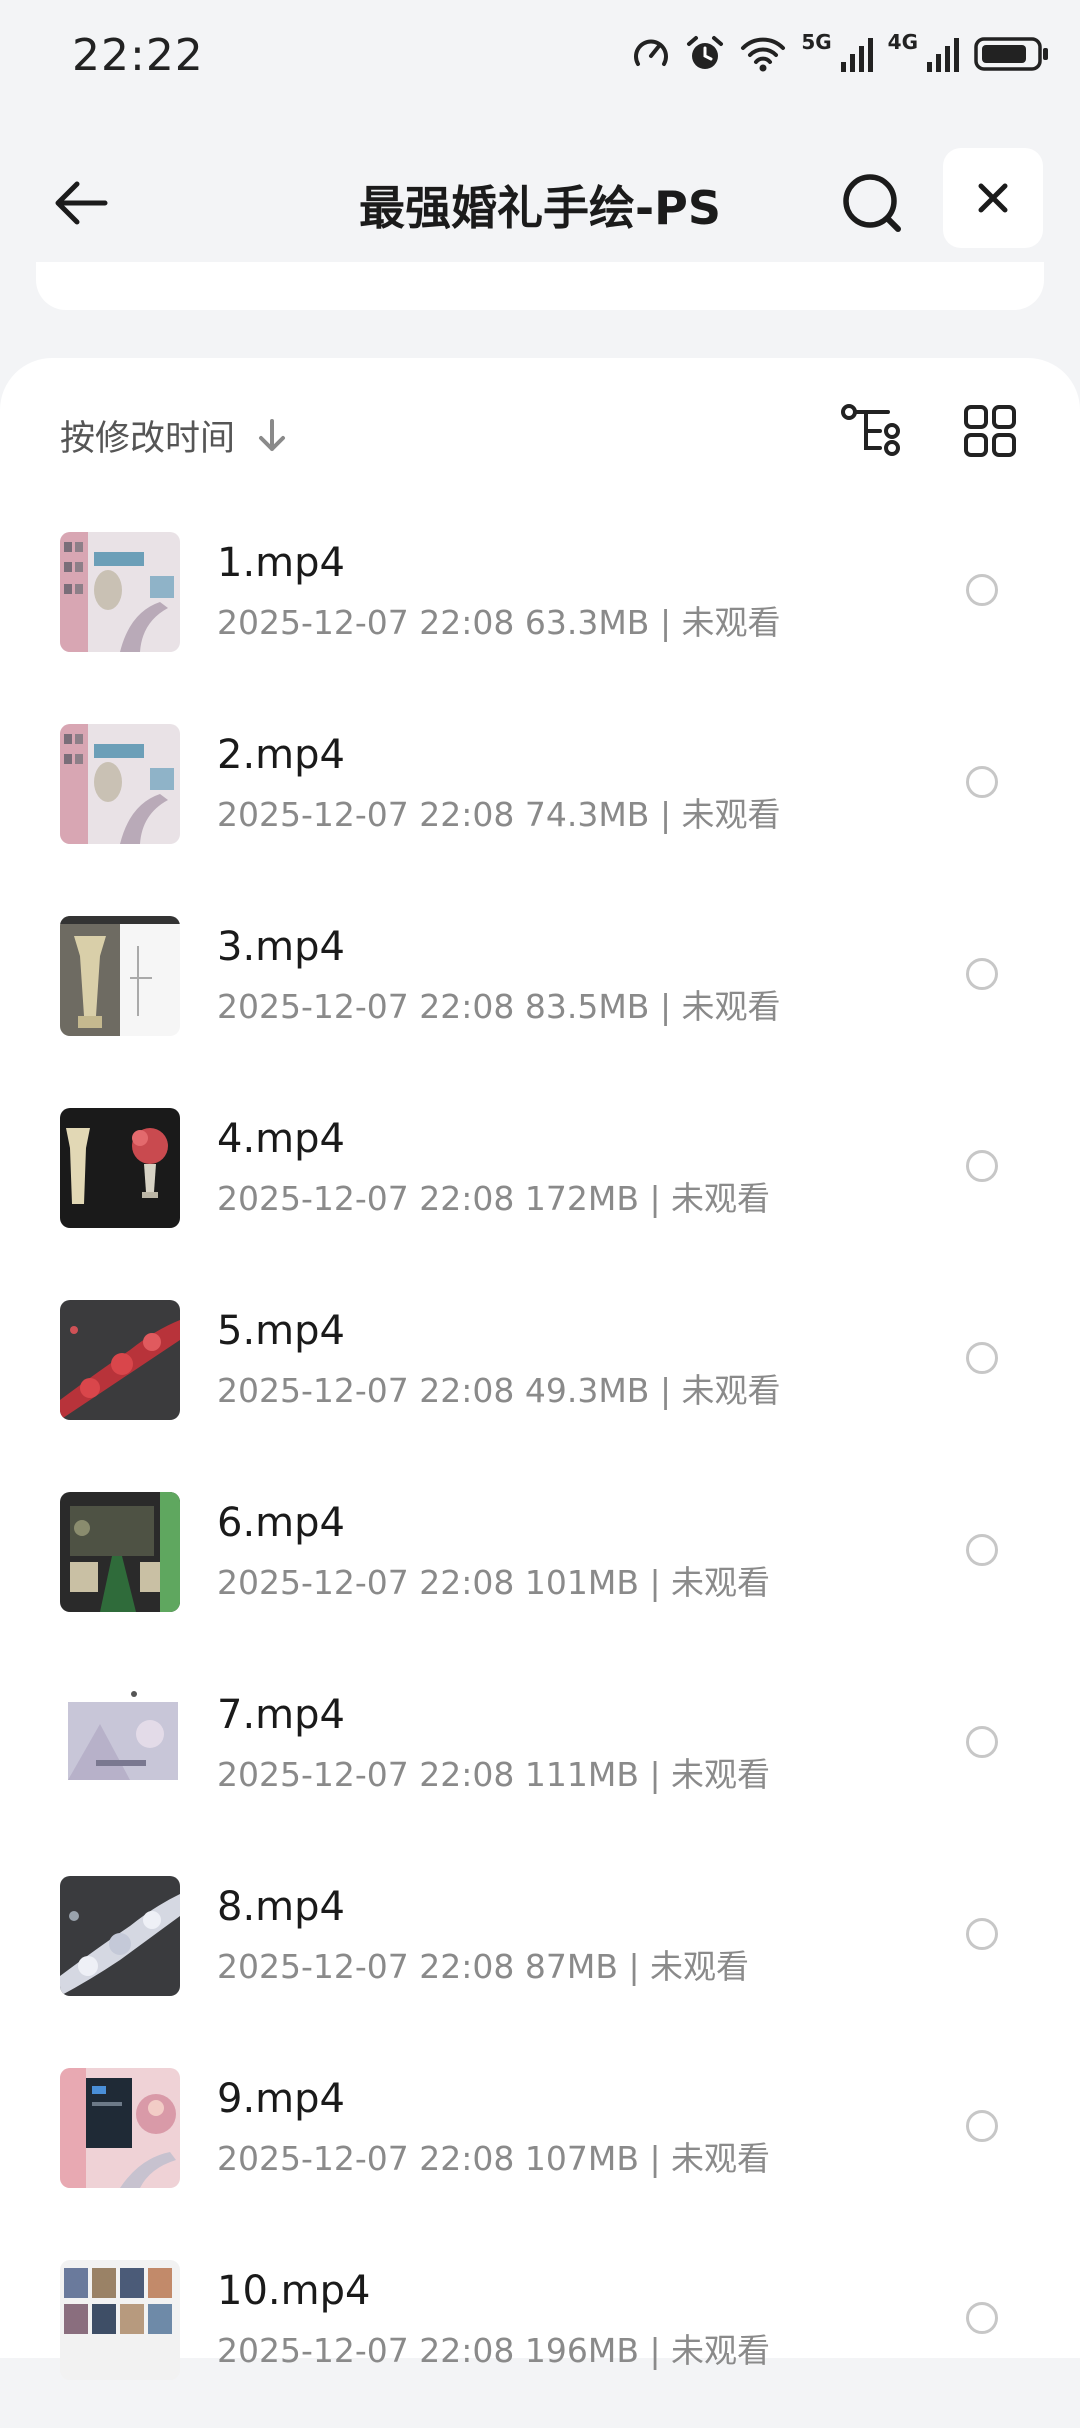  Describe the element at coordinates (483, 1966) in the screenshot. I see `file-meta: 2025-12-07 22:08 87MB | 未观看` at that location.